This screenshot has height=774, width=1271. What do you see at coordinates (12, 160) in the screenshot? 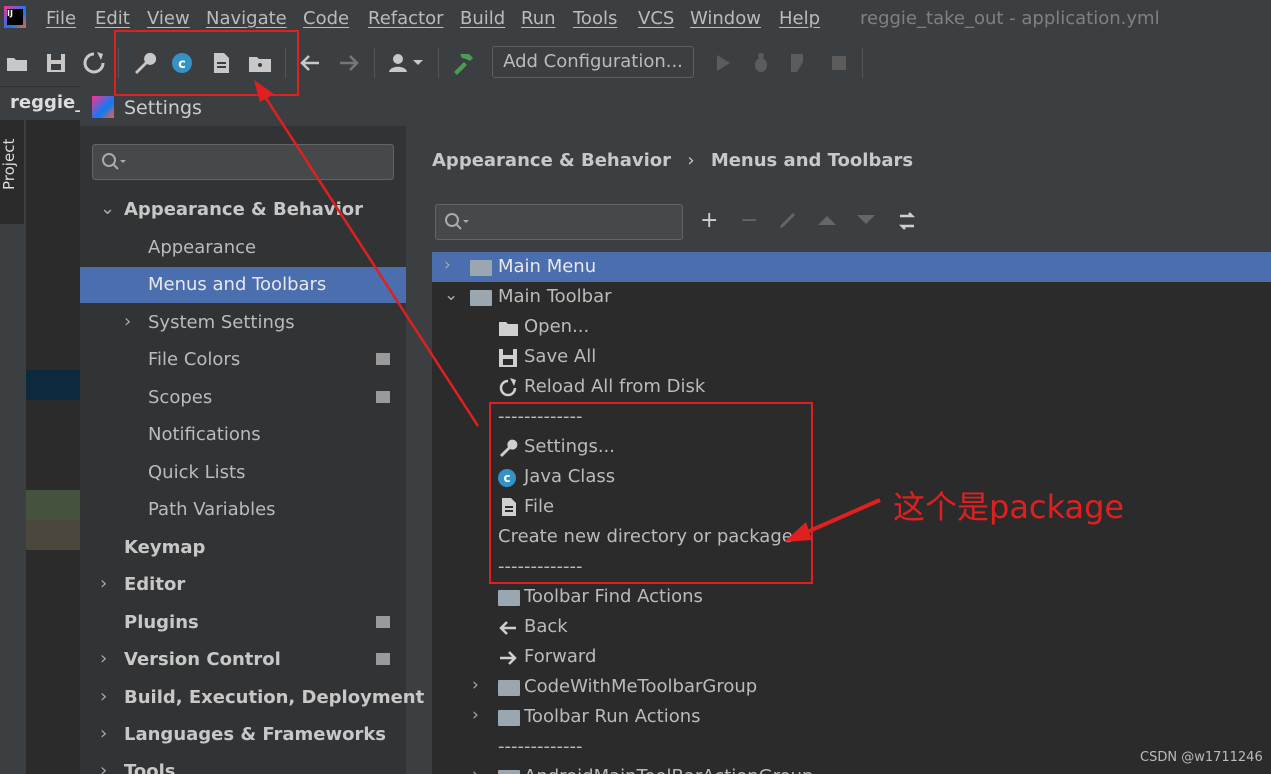
I see `project-tool-window-button: Project` at bounding box center [12, 160].